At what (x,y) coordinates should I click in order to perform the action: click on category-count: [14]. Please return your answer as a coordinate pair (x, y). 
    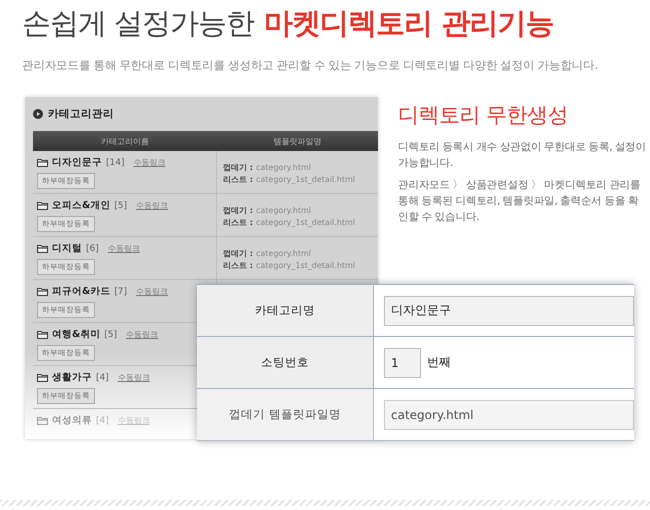
    Looking at the image, I should click on (115, 163).